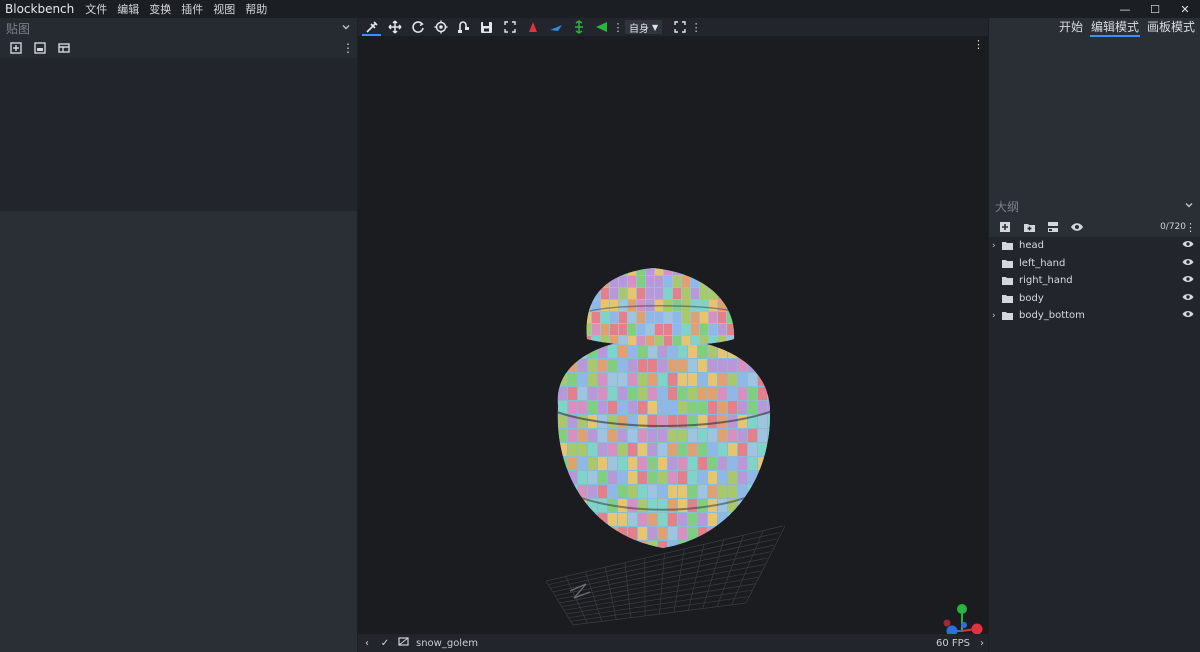 Image resolution: width=1200 pixels, height=652 pixels. Describe the element at coordinates (673, 643) in the screenshot. I see `status-bar: ‹ ✓ snow_golem 60 FPS ›` at that location.